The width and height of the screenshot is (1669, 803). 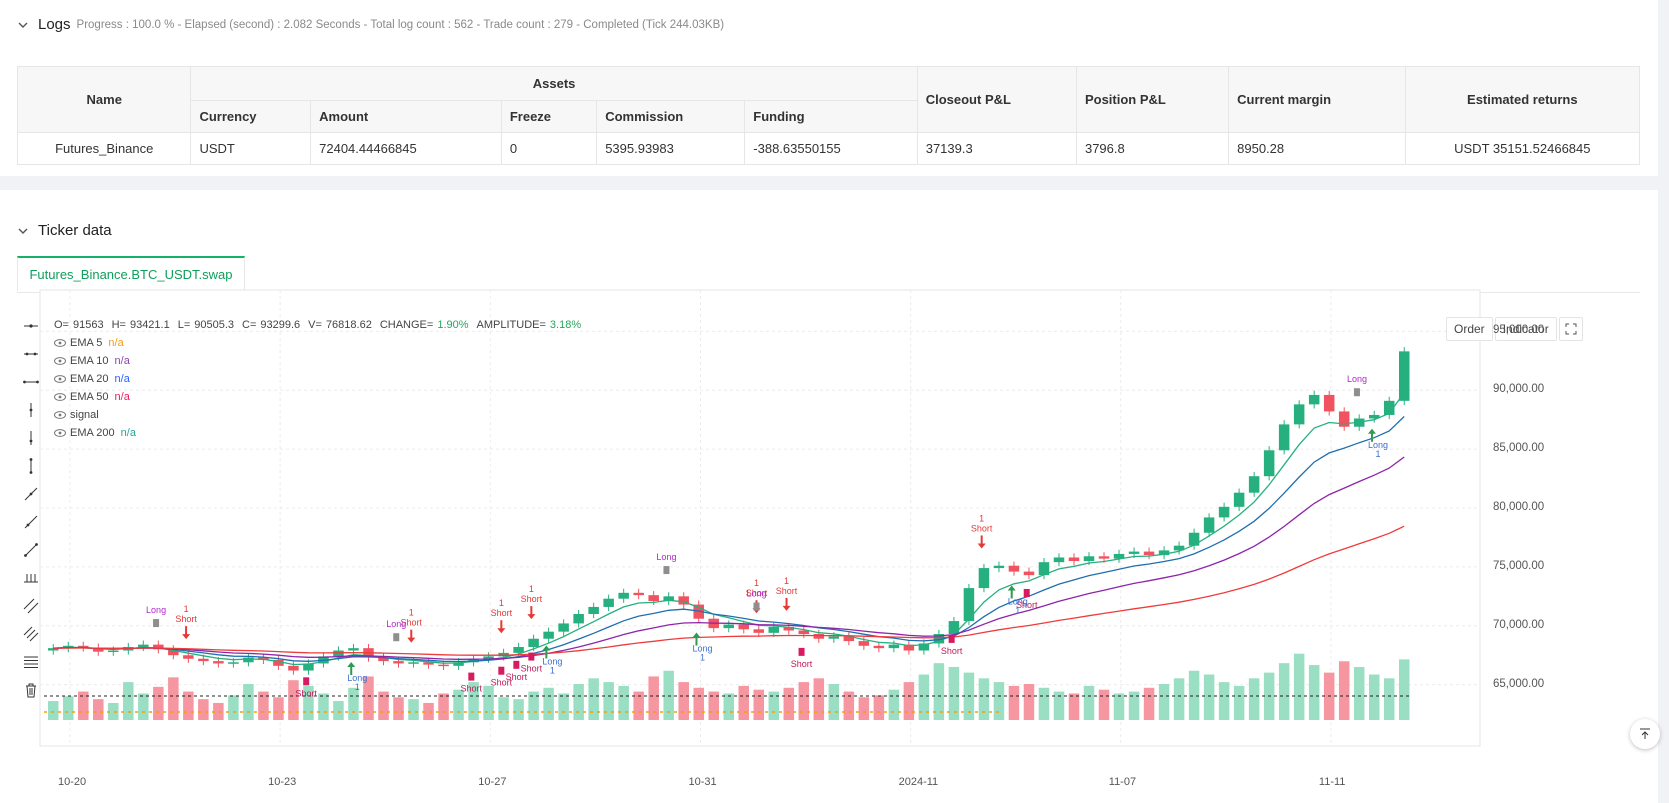 I want to click on arrow-up-icon, so click(x=1645, y=734).